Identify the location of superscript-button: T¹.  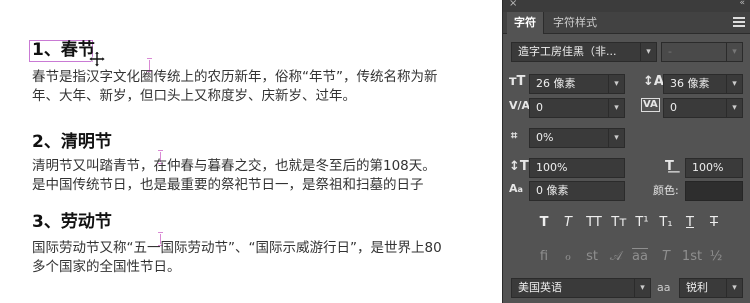
(642, 223).